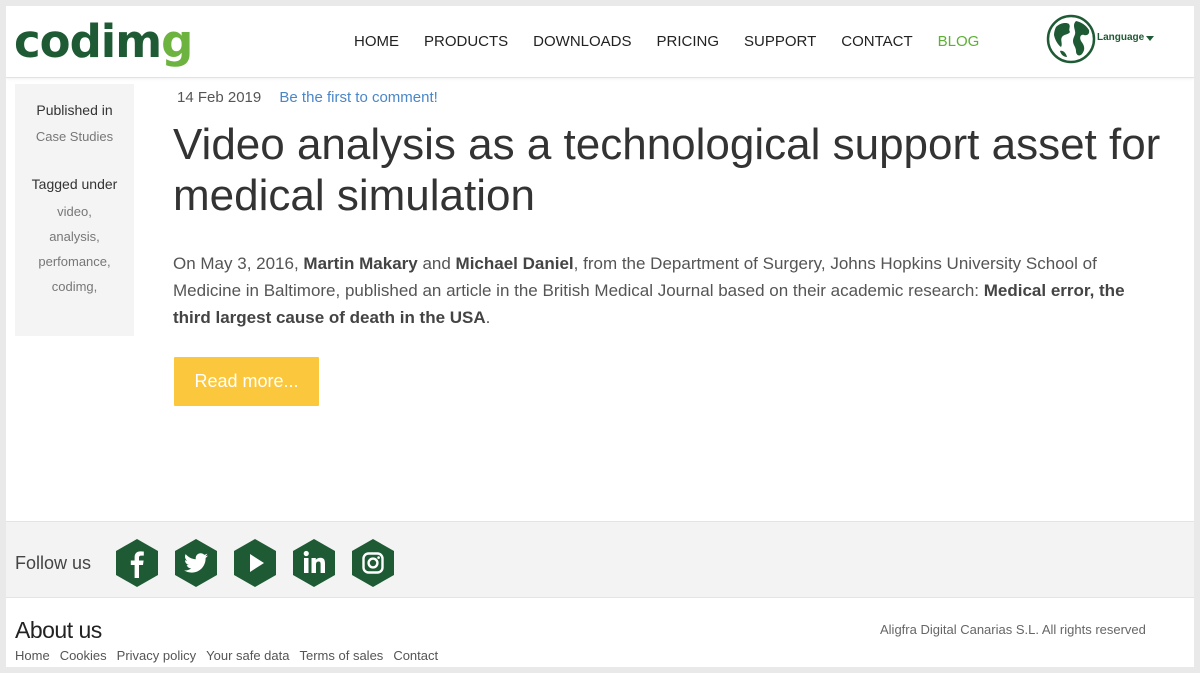  I want to click on chevron-down-icon, so click(1150, 38).